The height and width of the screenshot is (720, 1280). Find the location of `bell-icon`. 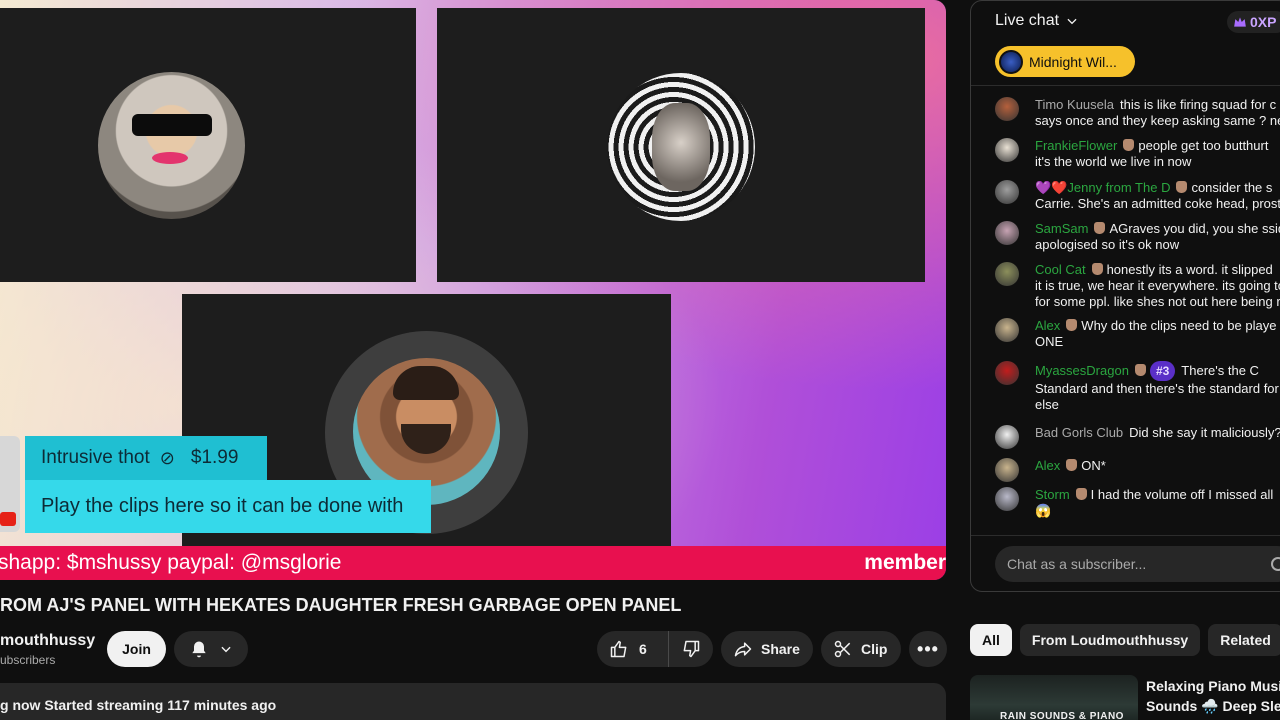

bell-icon is located at coordinates (199, 649).